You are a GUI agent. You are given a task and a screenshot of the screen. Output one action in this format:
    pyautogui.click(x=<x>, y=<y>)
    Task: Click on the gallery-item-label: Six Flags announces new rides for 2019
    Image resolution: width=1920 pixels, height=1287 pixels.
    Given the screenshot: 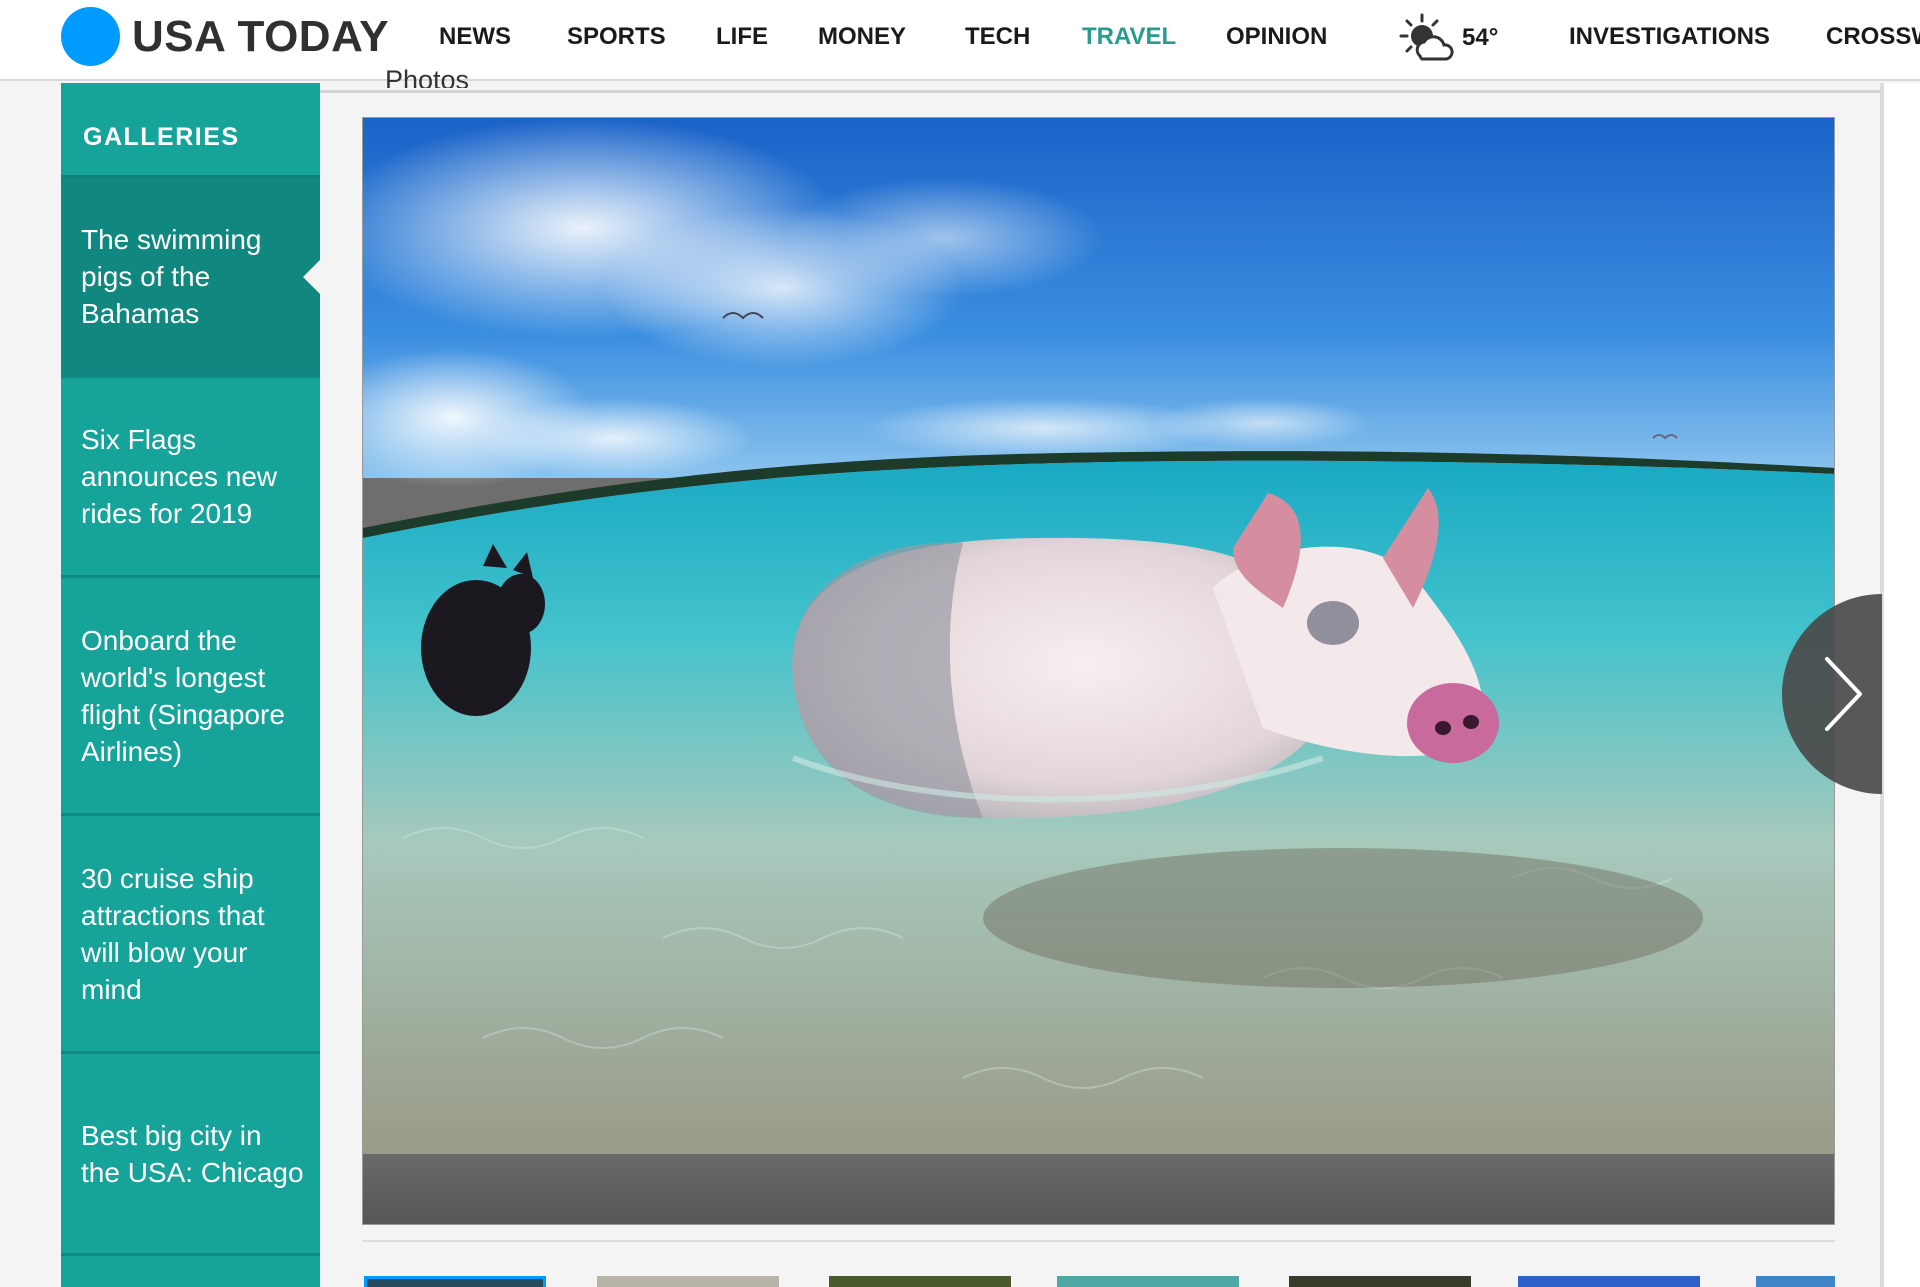 What is the action you would take?
    pyautogui.click(x=179, y=476)
    